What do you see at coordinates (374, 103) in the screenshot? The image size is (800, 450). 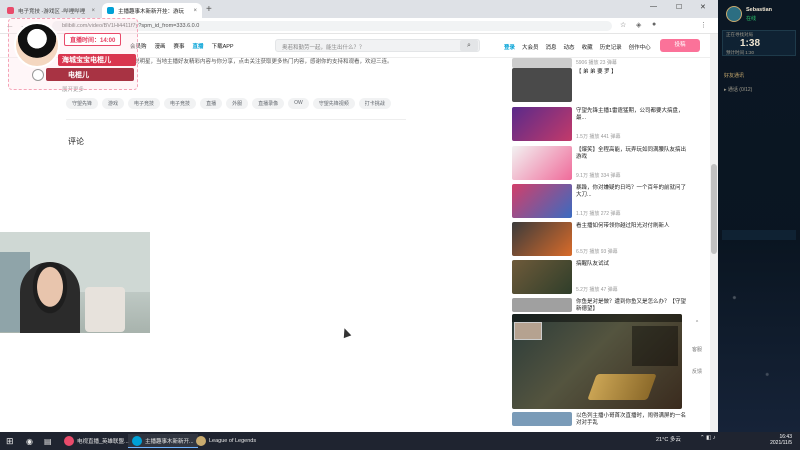 I see `tag-item: 打卡挑战` at bounding box center [374, 103].